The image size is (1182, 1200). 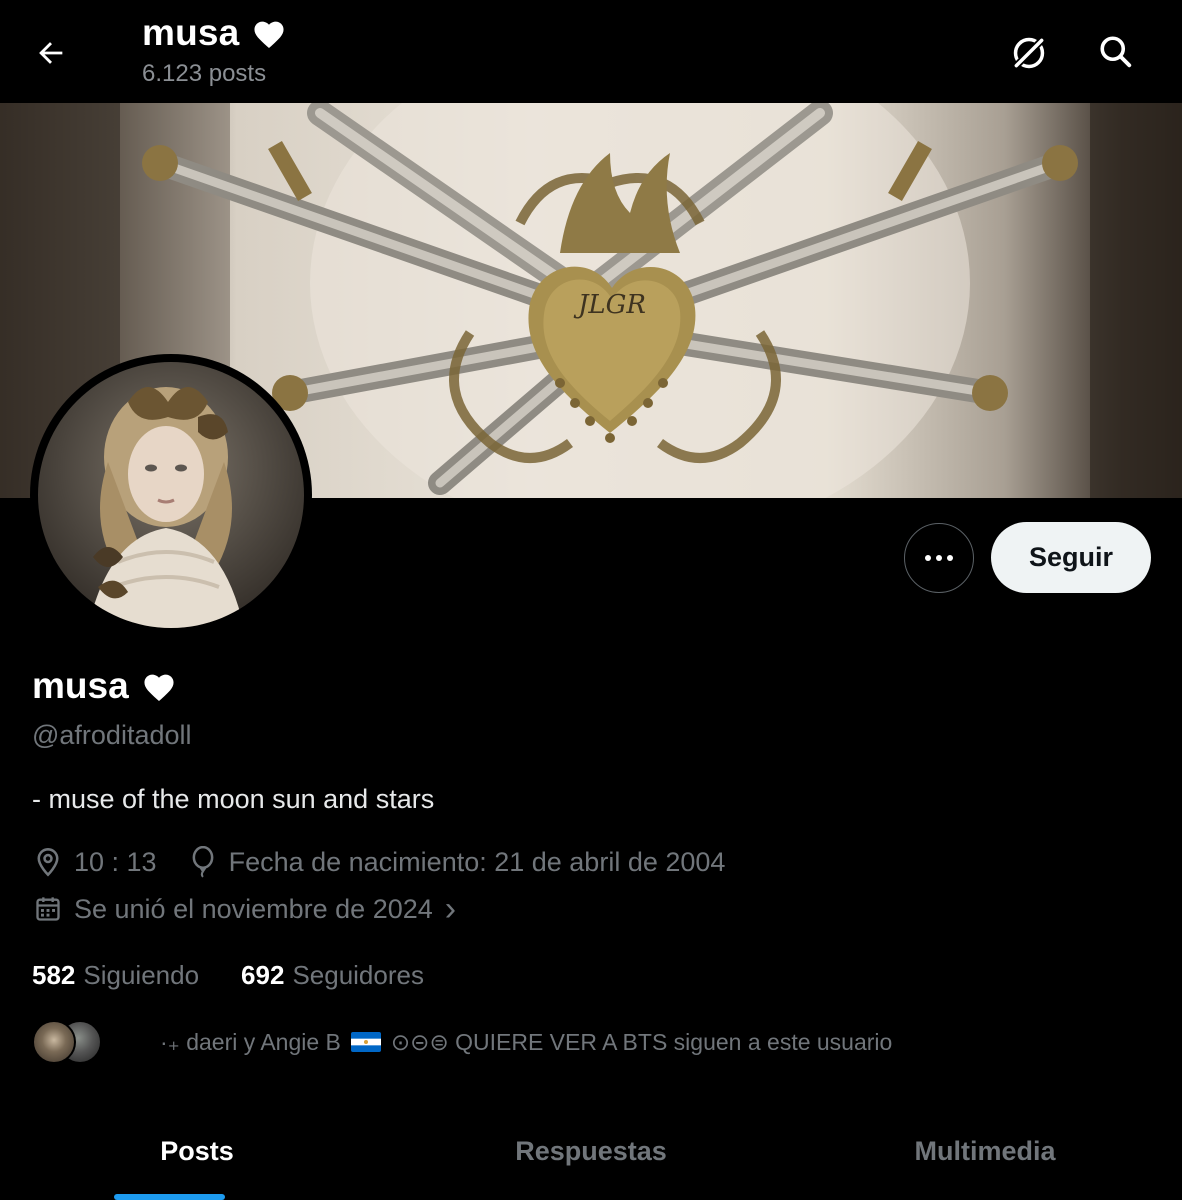 I want to click on known-follower-avatars, so click(x=68, y=1042).